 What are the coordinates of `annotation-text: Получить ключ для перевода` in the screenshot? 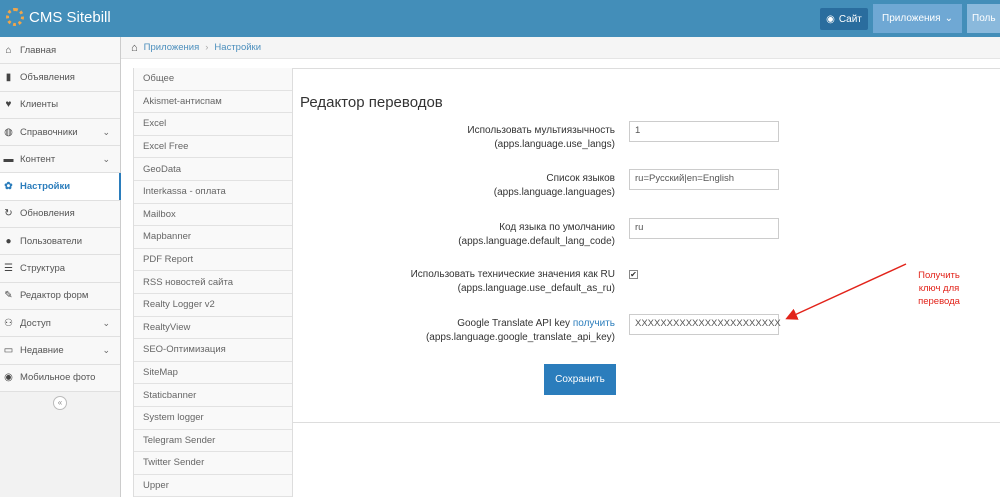 It's located at (939, 288).